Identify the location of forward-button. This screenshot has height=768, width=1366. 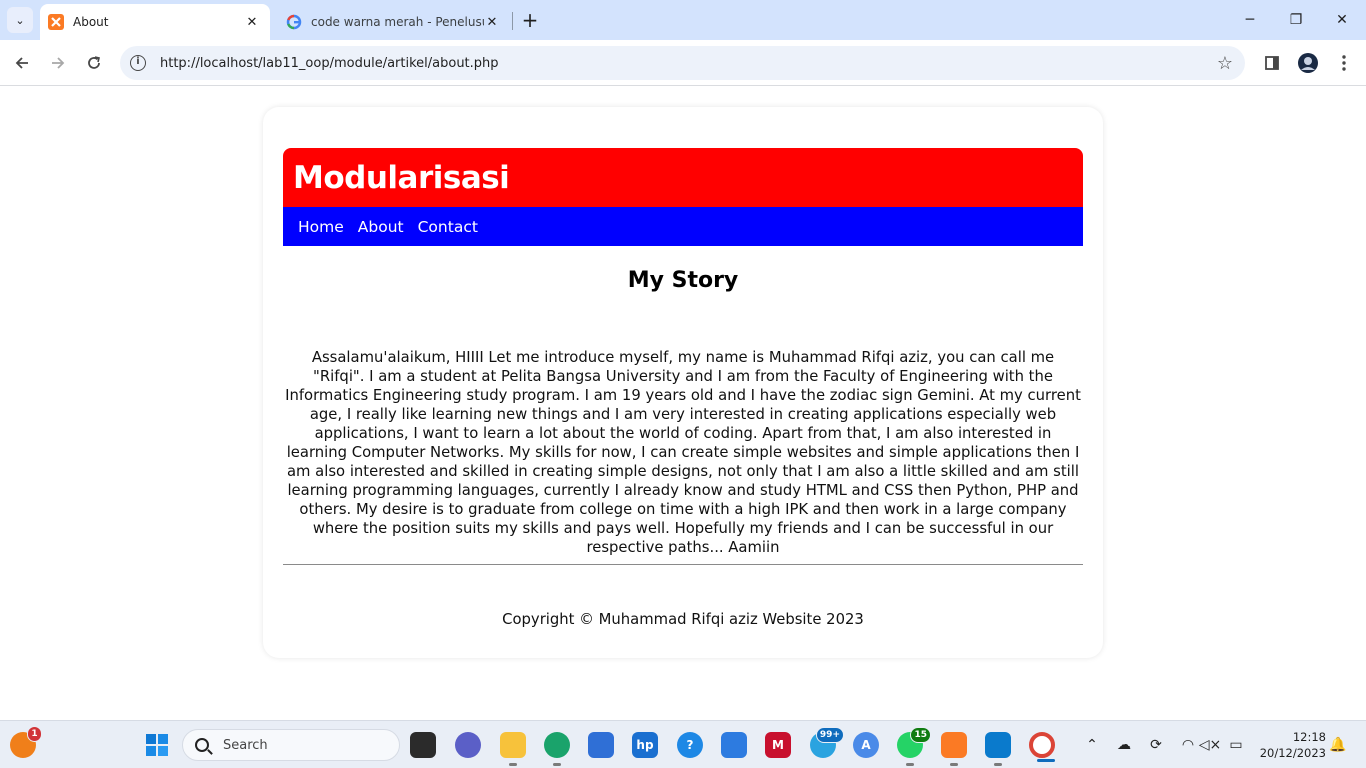
(58, 63).